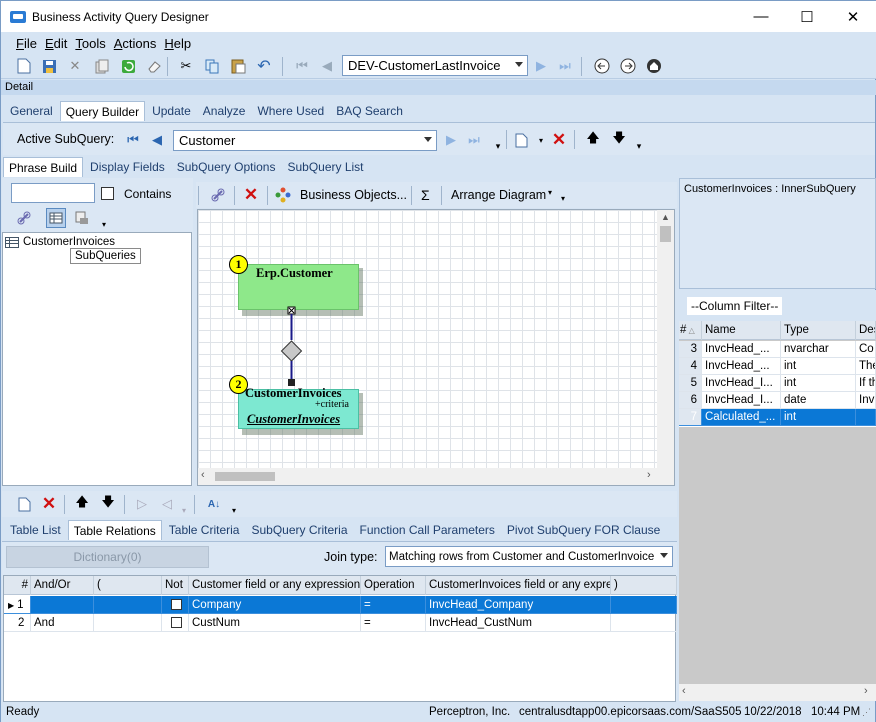 The width and height of the screenshot is (876, 722). I want to click on column-row: 3 InvcHead_... nvarchar Co, so click(777, 350).